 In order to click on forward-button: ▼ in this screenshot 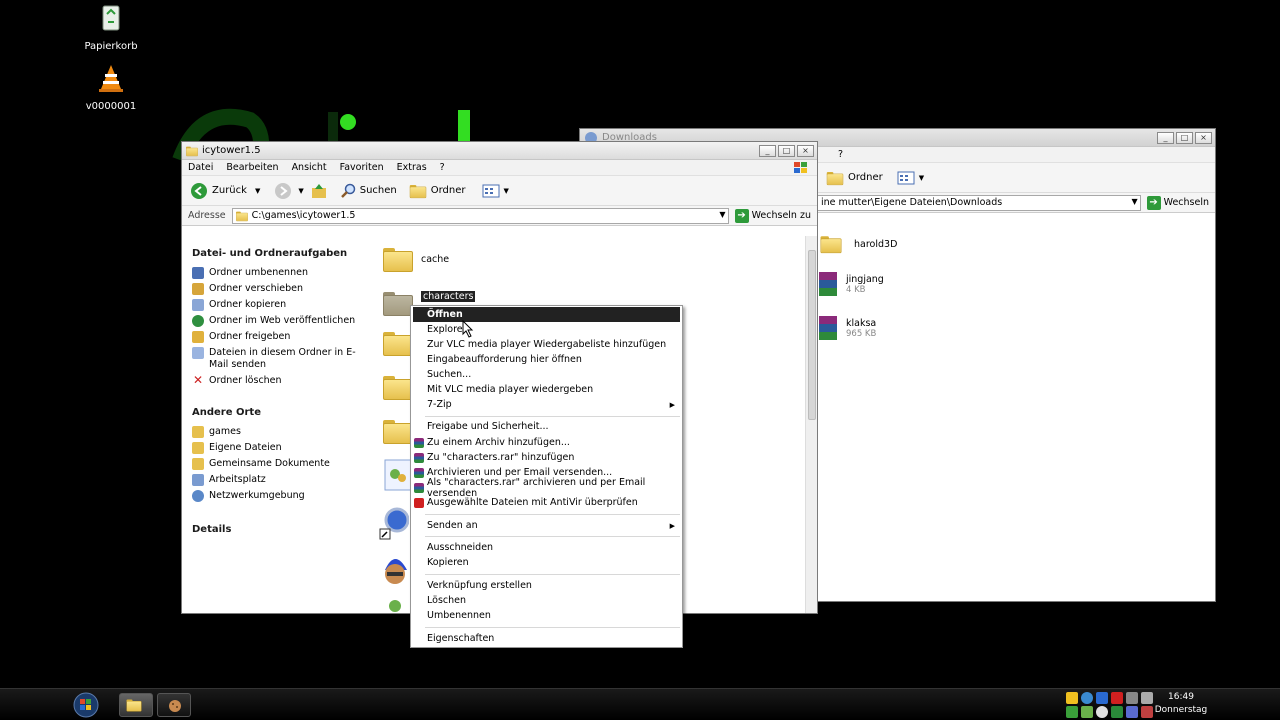, I will do `click(289, 191)`.